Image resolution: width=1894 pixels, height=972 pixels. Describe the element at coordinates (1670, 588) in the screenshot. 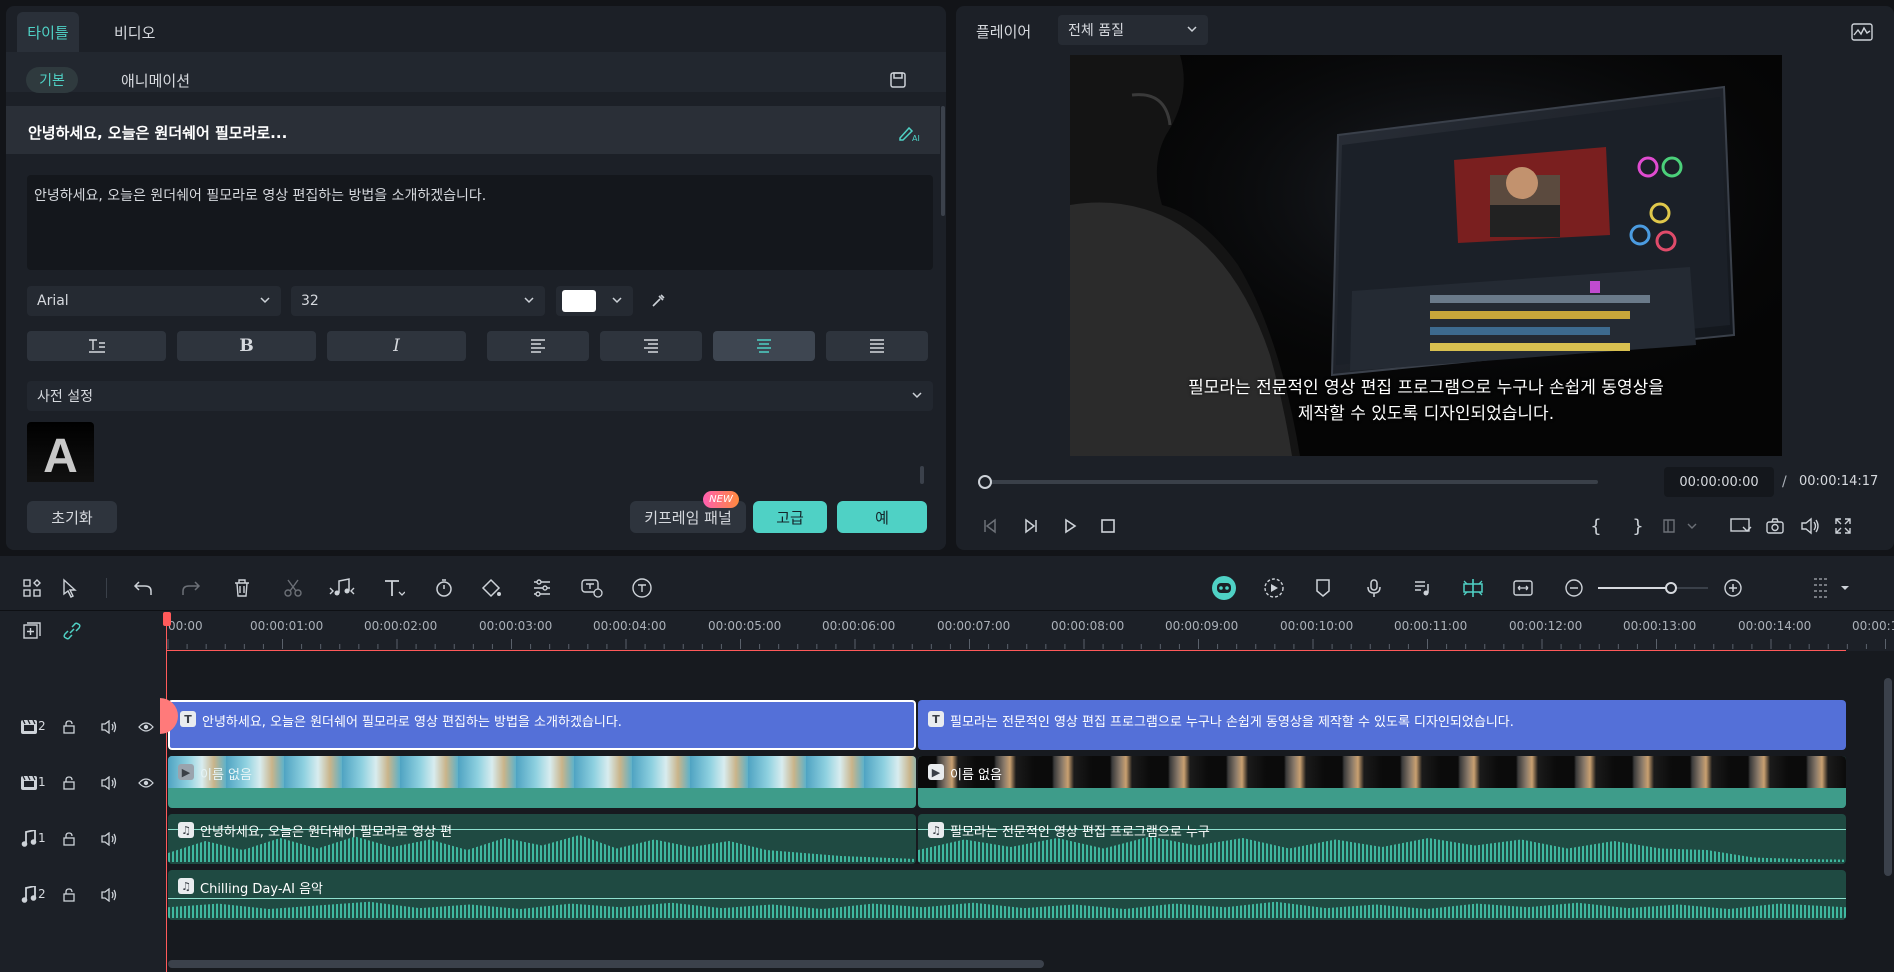

I see `zoom-slider-handle` at that location.